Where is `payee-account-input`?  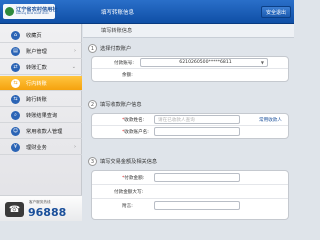 payee-account-input is located at coordinates (197, 131).